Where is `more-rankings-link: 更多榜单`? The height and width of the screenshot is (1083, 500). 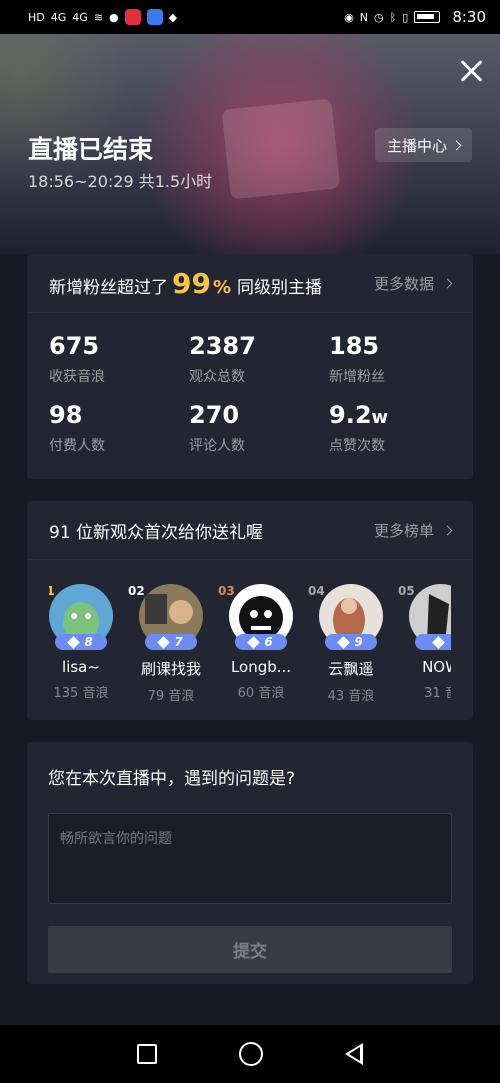 more-rankings-link: 更多榜单 is located at coordinates (413, 530).